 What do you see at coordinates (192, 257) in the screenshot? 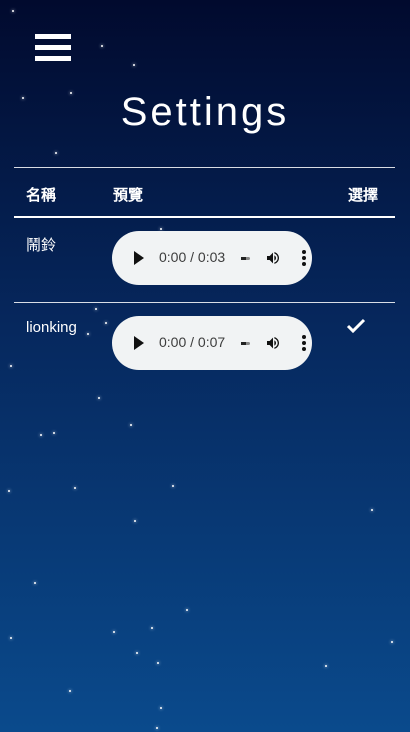
I see `audio-time: 0:00 / 0:03` at bounding box center [192, 257].